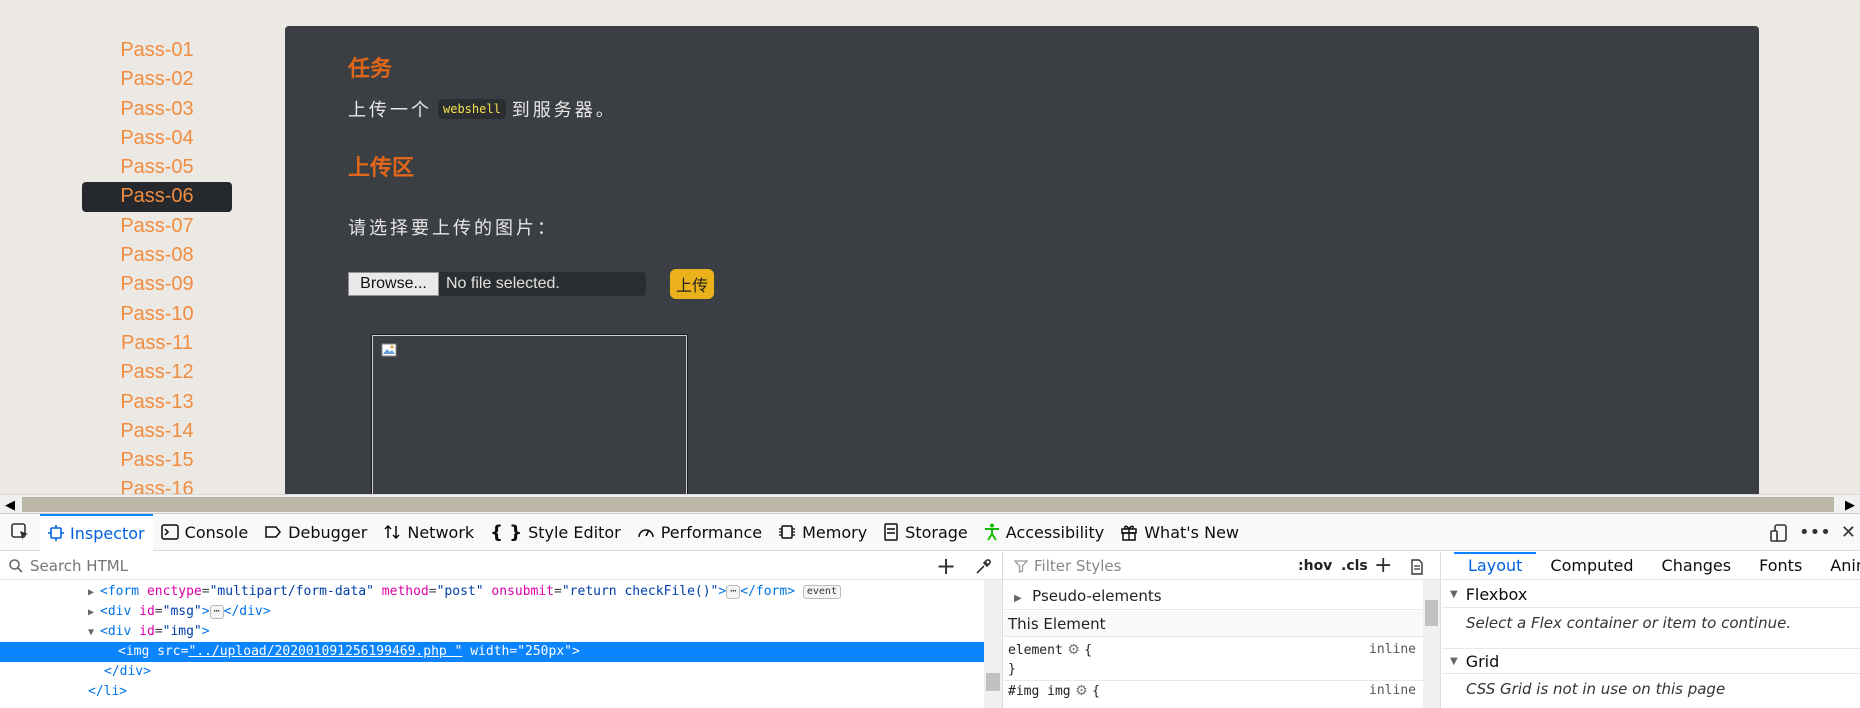 The height and width of the screenshot is (708, 1860). Describe the element at coordinates (1848, 532) in the screenshot. I see `close-icon: ✕` at that location.